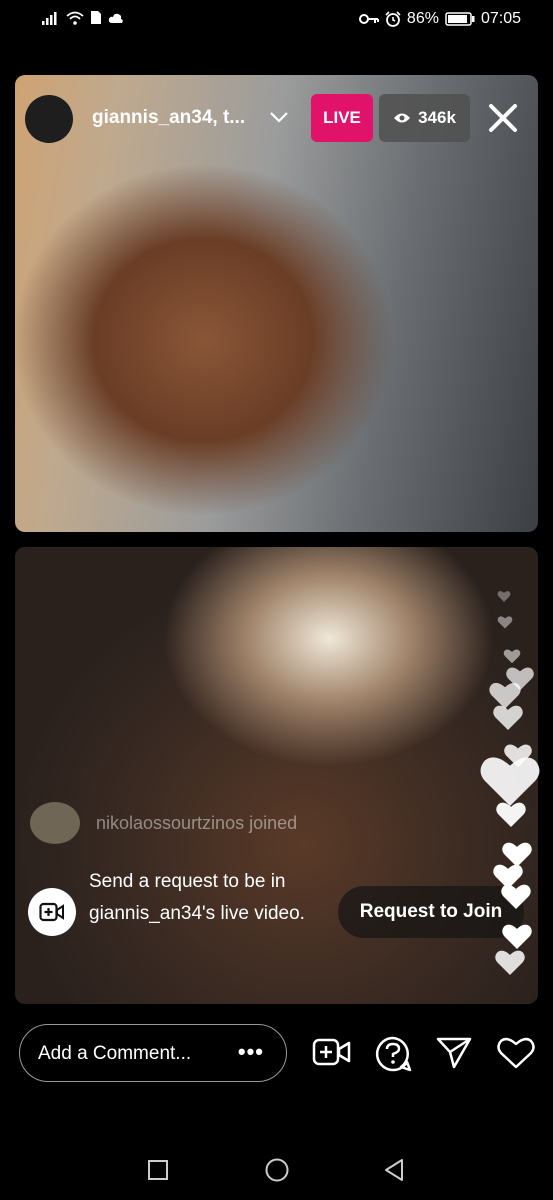 The height and width of the screenshot is (1200, 553). Describe the element at coordinates (277, 1170) in the screenshot. I see `home-icon` at that location.